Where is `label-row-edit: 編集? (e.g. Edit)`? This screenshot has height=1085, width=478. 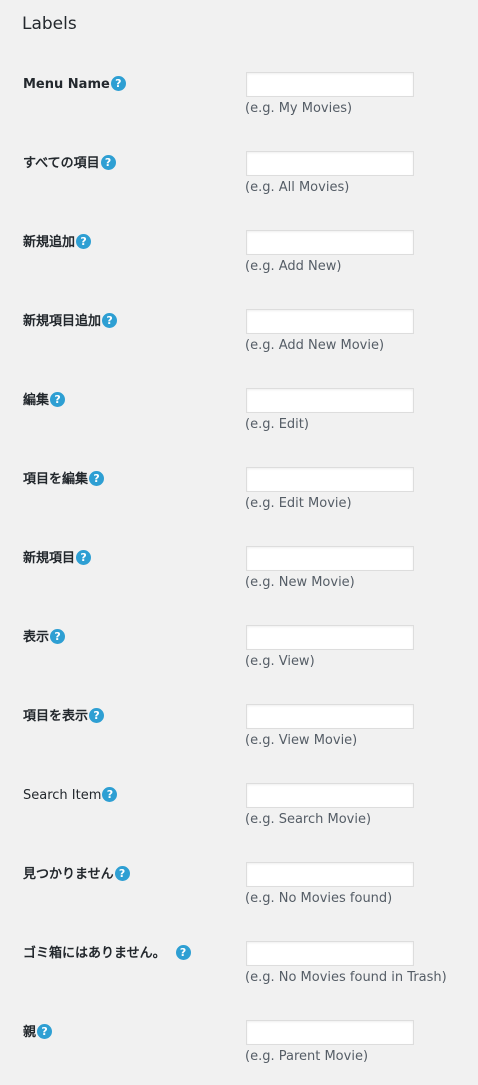 label-row-edit: 編集? (e.g. Edit) is located at coordinates (239, 427).